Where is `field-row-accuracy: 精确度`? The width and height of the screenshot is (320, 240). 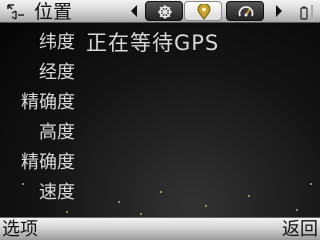
field-row-accuracy: 精确度 is located at coordinates (160, 103).